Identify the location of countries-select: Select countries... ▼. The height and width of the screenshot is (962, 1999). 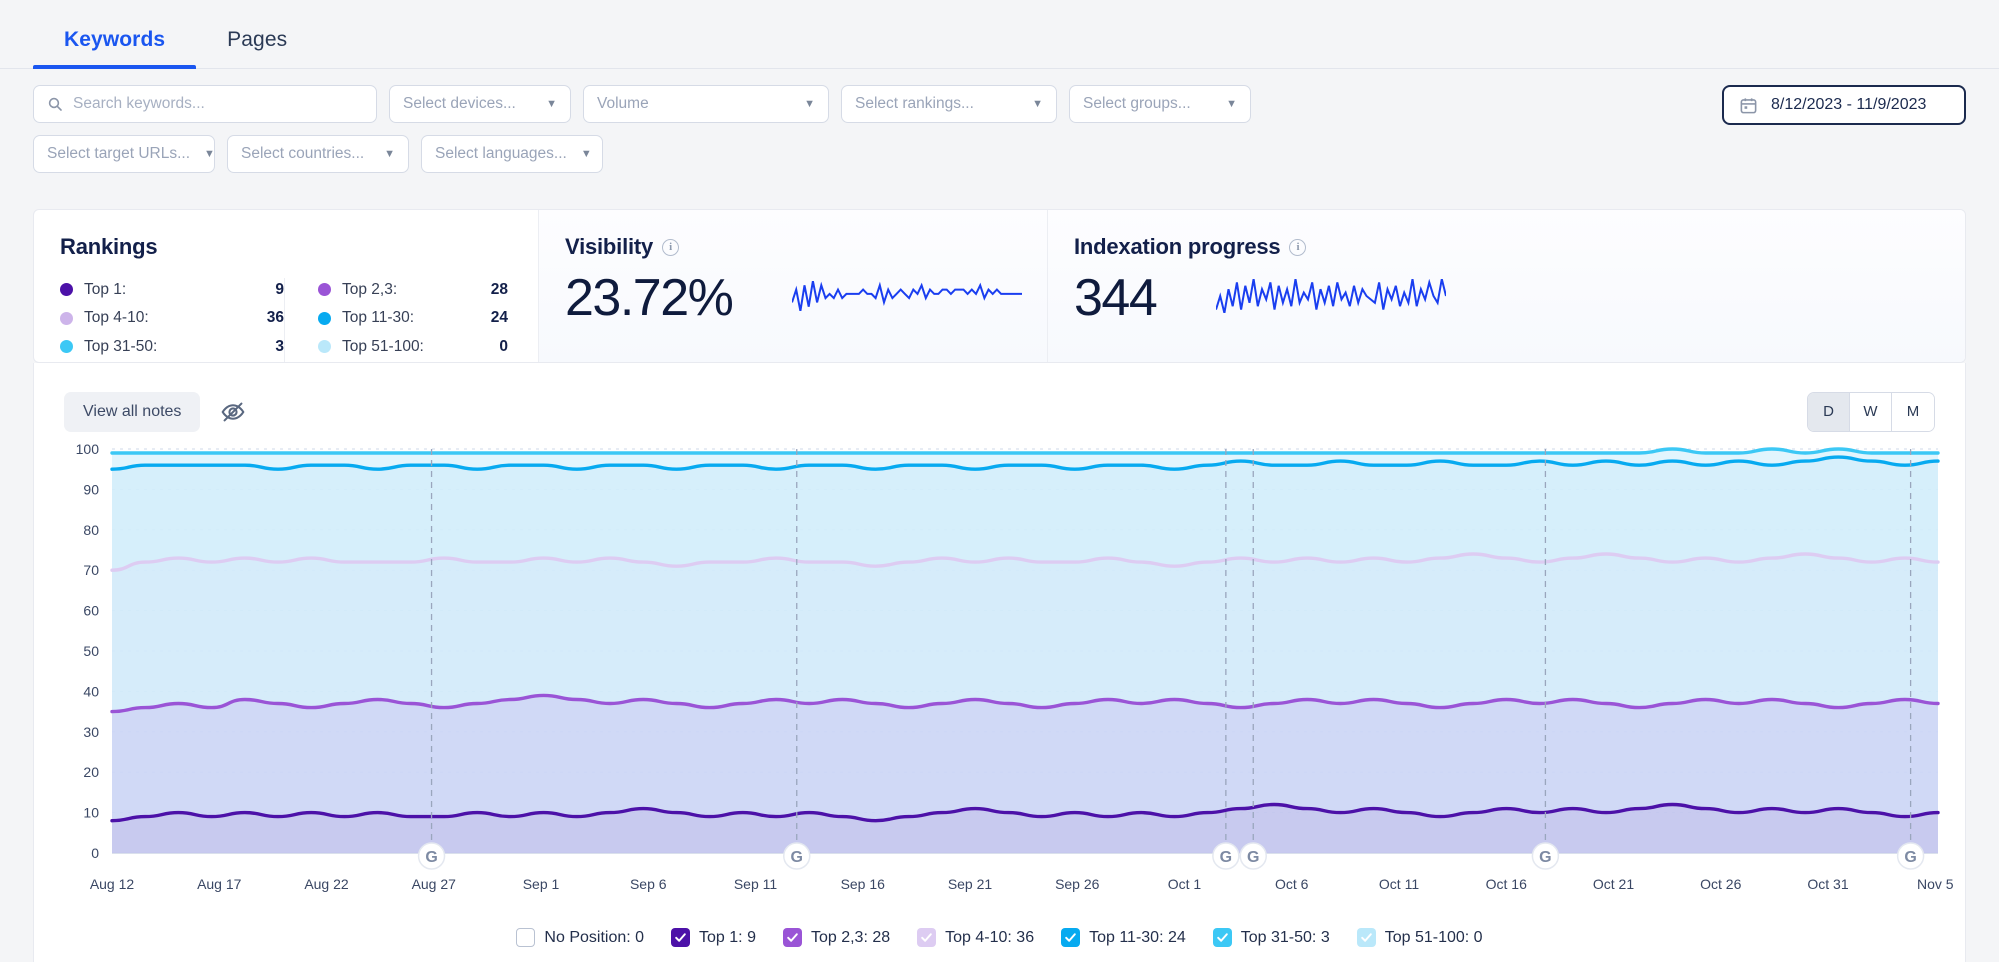
(318, 154).